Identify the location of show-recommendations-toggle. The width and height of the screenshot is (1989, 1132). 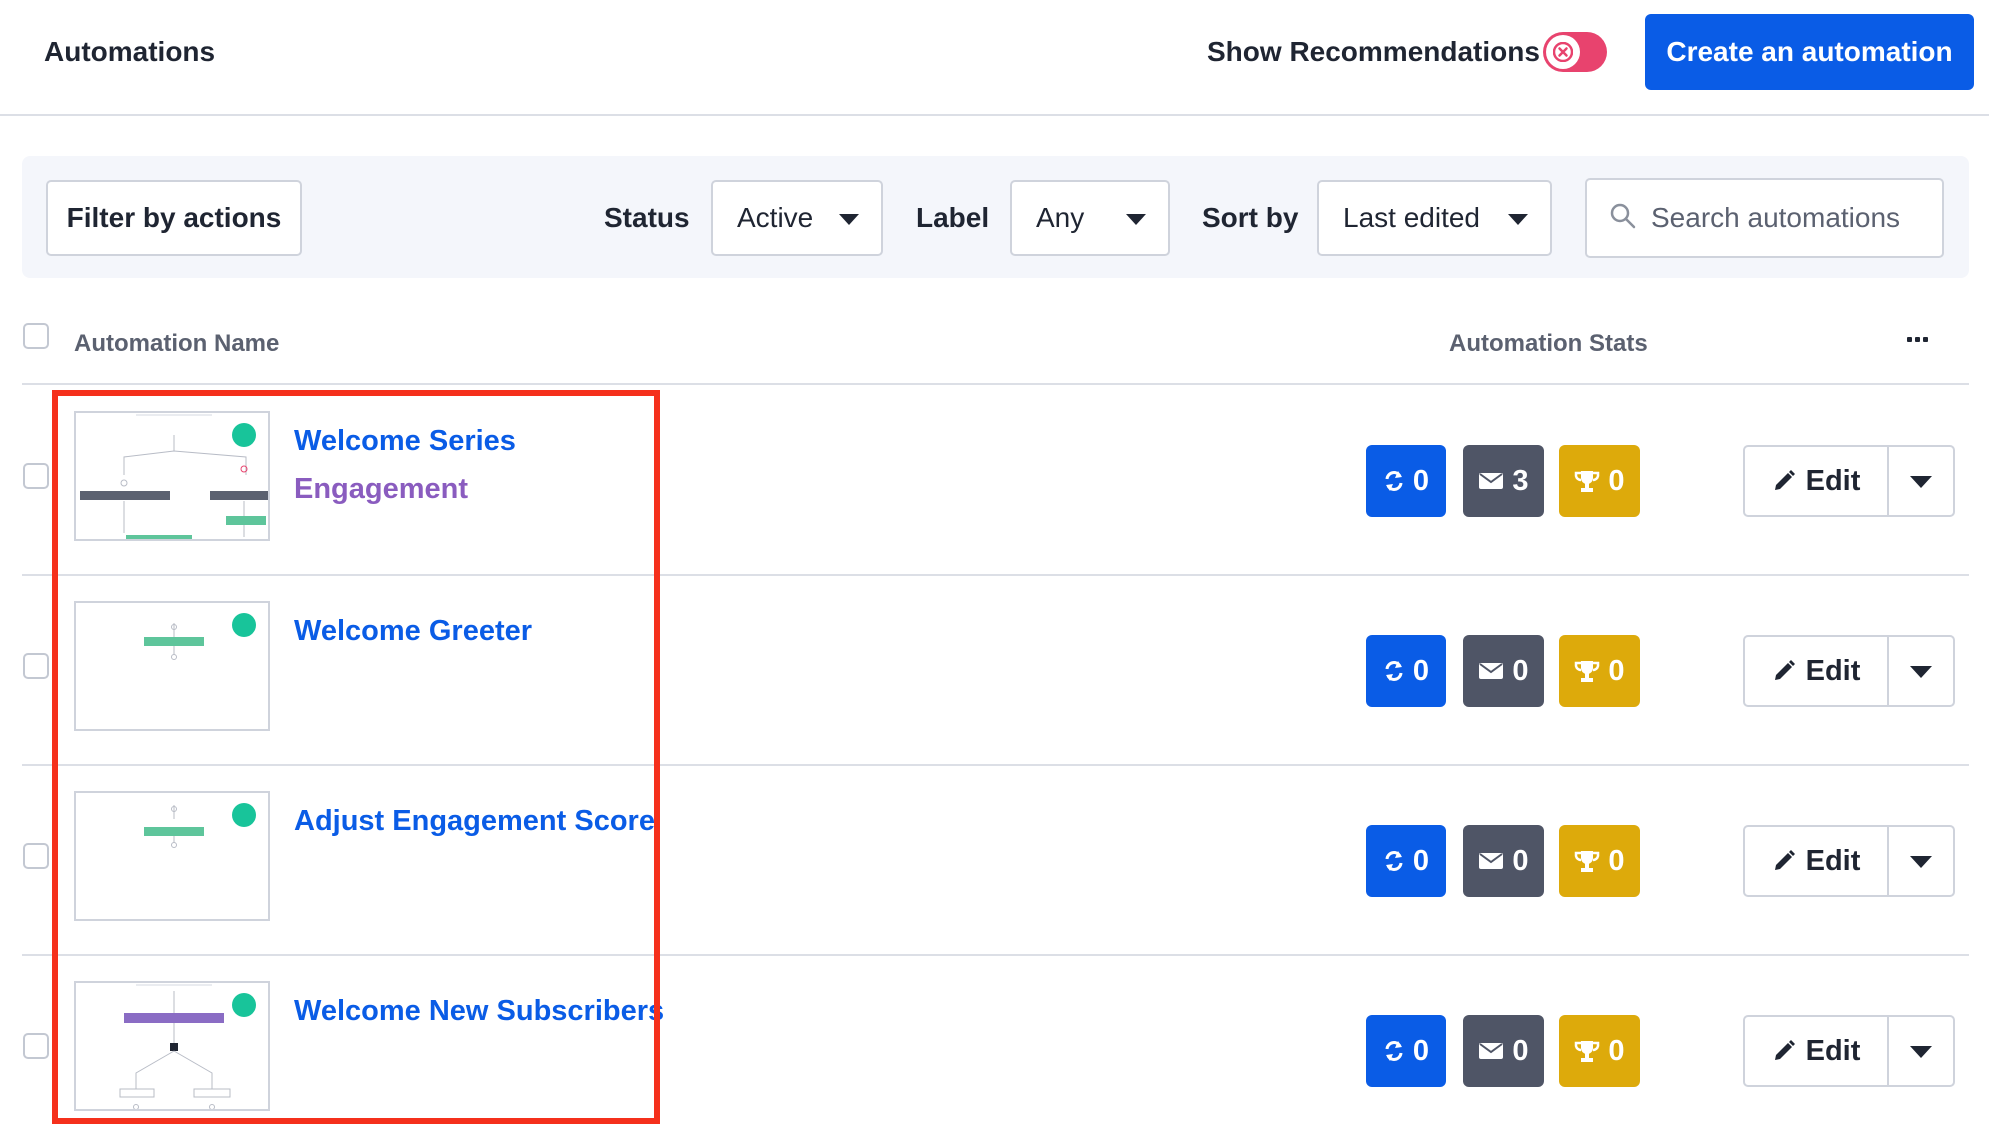
(1575, 52).